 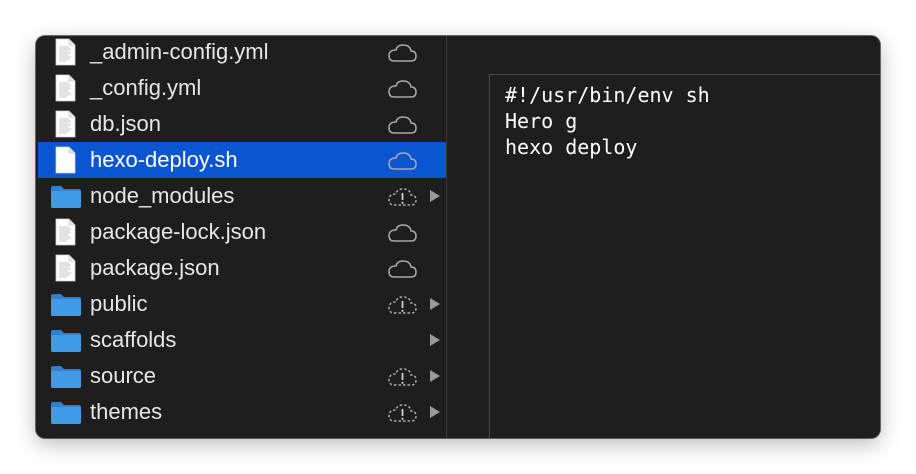 I want to click on file-row: package-lock.json, so click(x=241, y=232).